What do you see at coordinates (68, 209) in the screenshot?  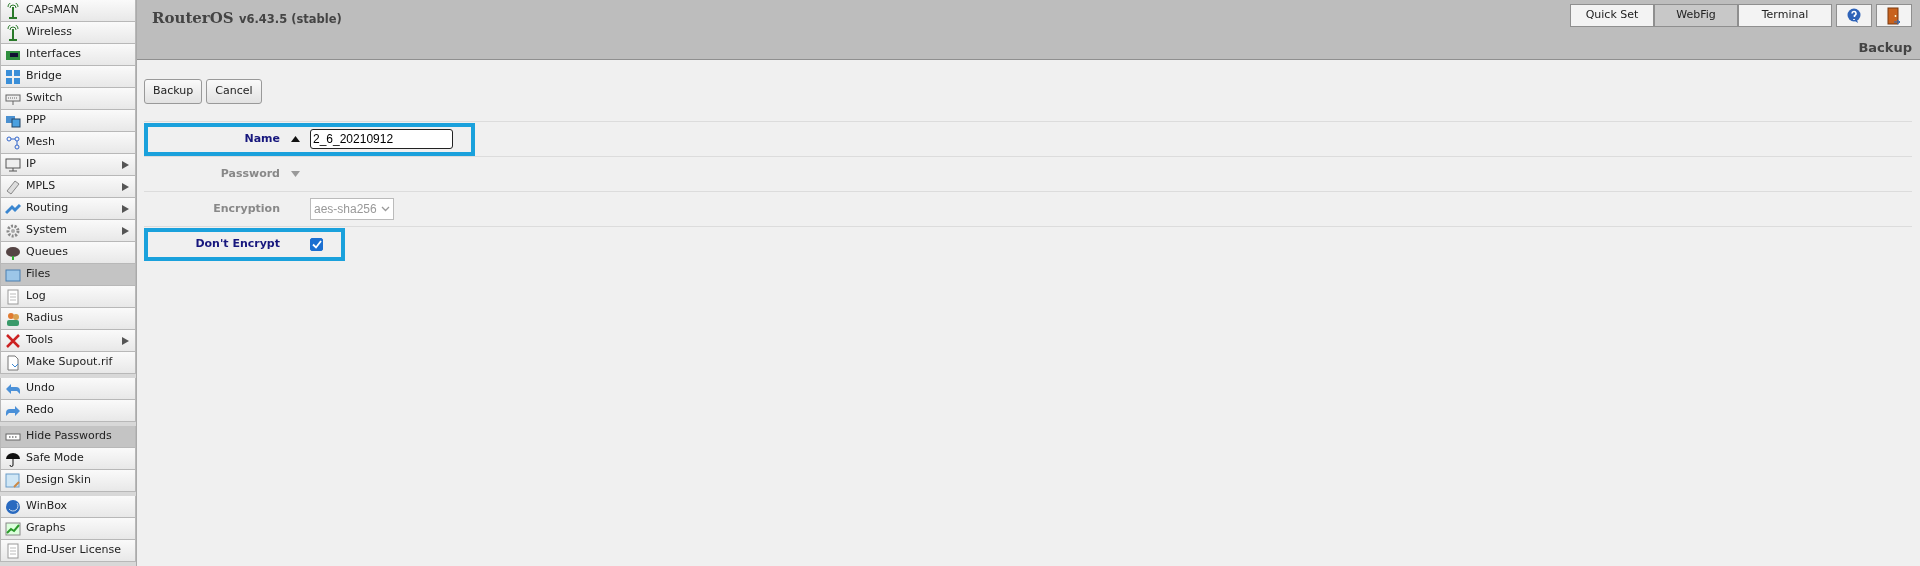 I see `sidebar-item: Routing` at bounding box center [68, 209].